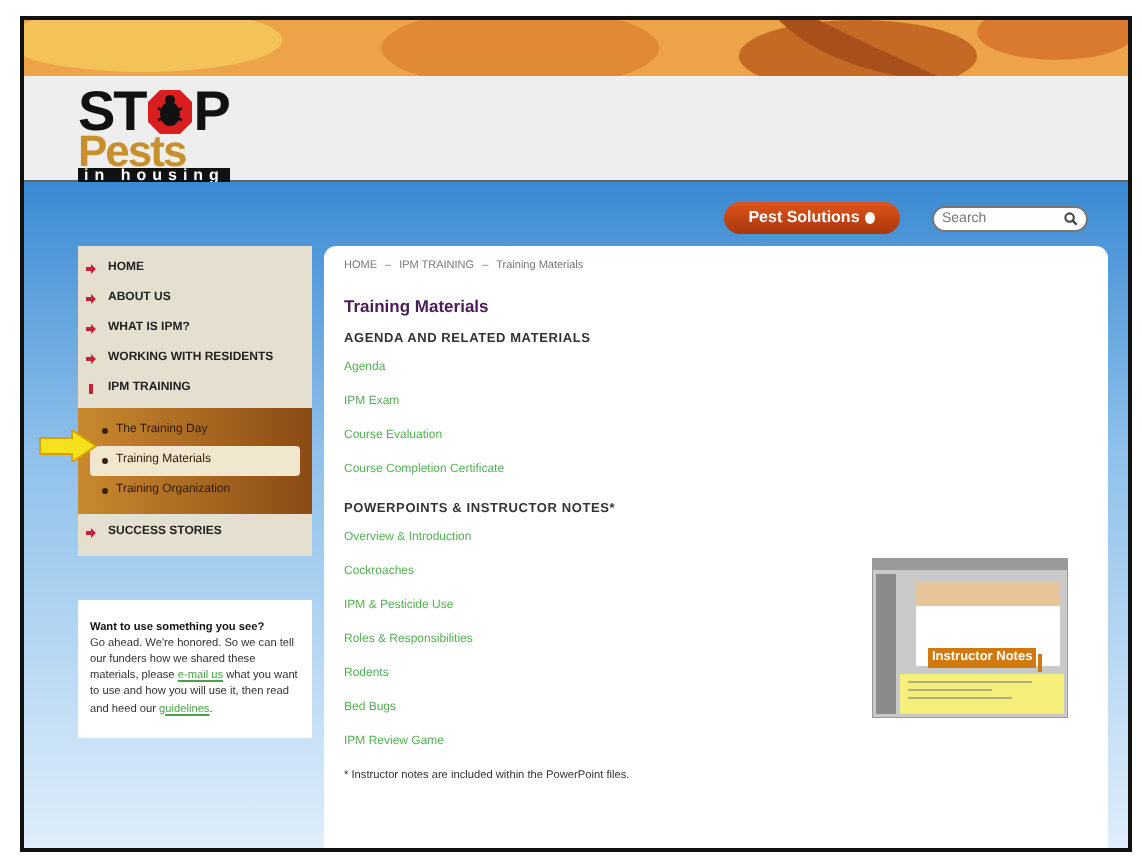 This screenshot has width=1142, height=862. What do you see at coordinates (211, 112) in the screenshot?
I see `logo-text: P` at bounding box center [211, 112].